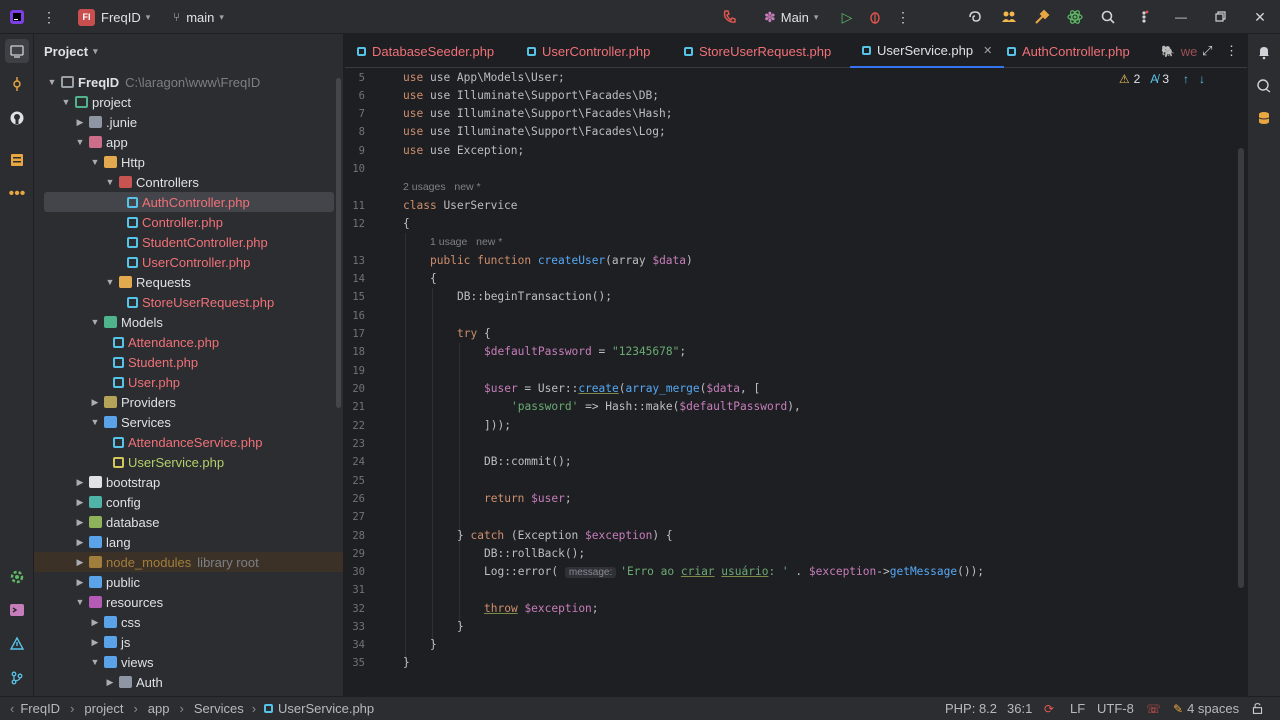 This screenshot has width=1280, height=720. What do you see at coordinates (17, 194) in the screenshot?
I see `more-tools-icon: •••` at bounding box center [17, 194].